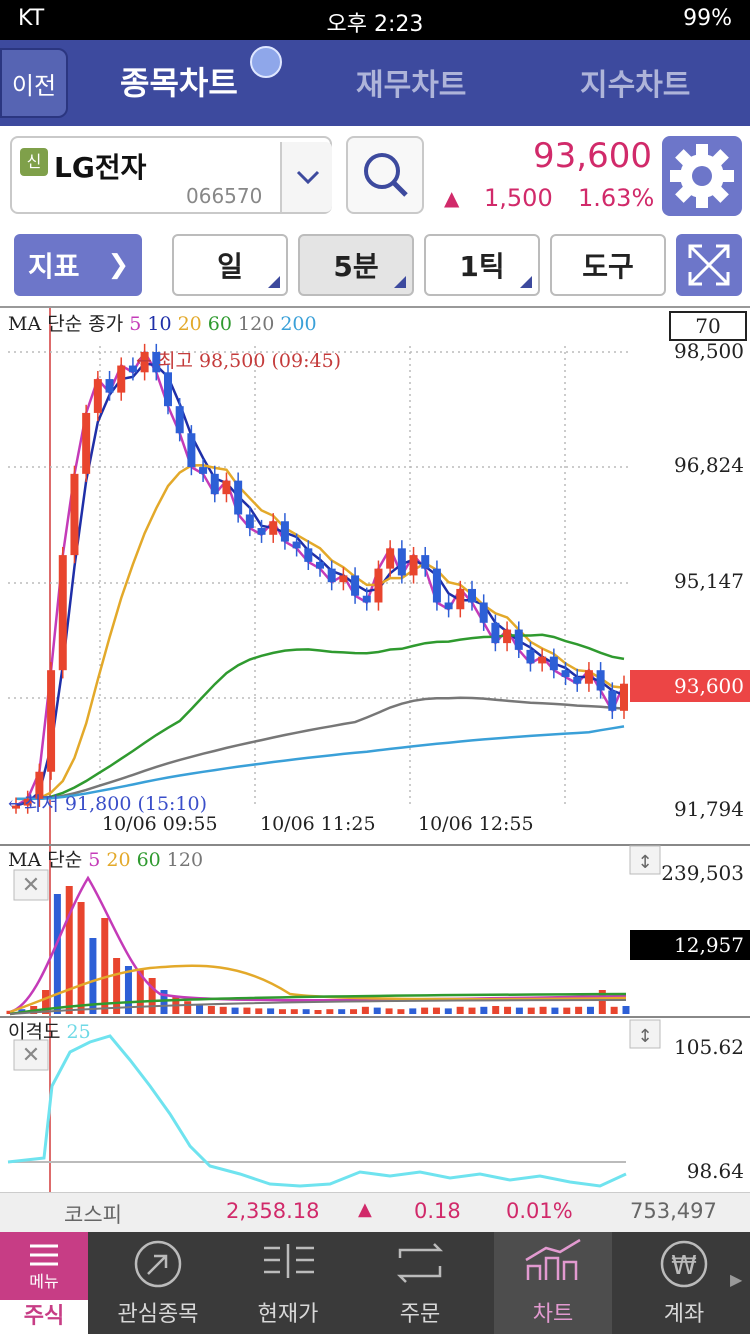 The height and width of the screenshot is (1334, 750). I want to click on index-volume: 753,497, so click(673, 1211).